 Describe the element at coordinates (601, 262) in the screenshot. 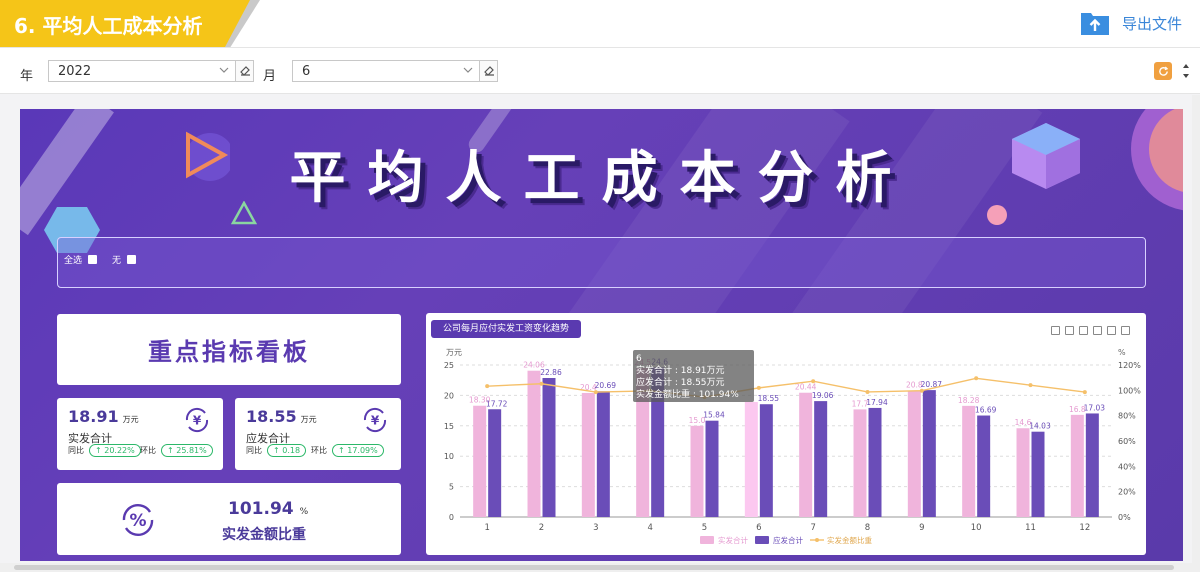

I see `checkbox-filter-panel: 全选 无` at that location.